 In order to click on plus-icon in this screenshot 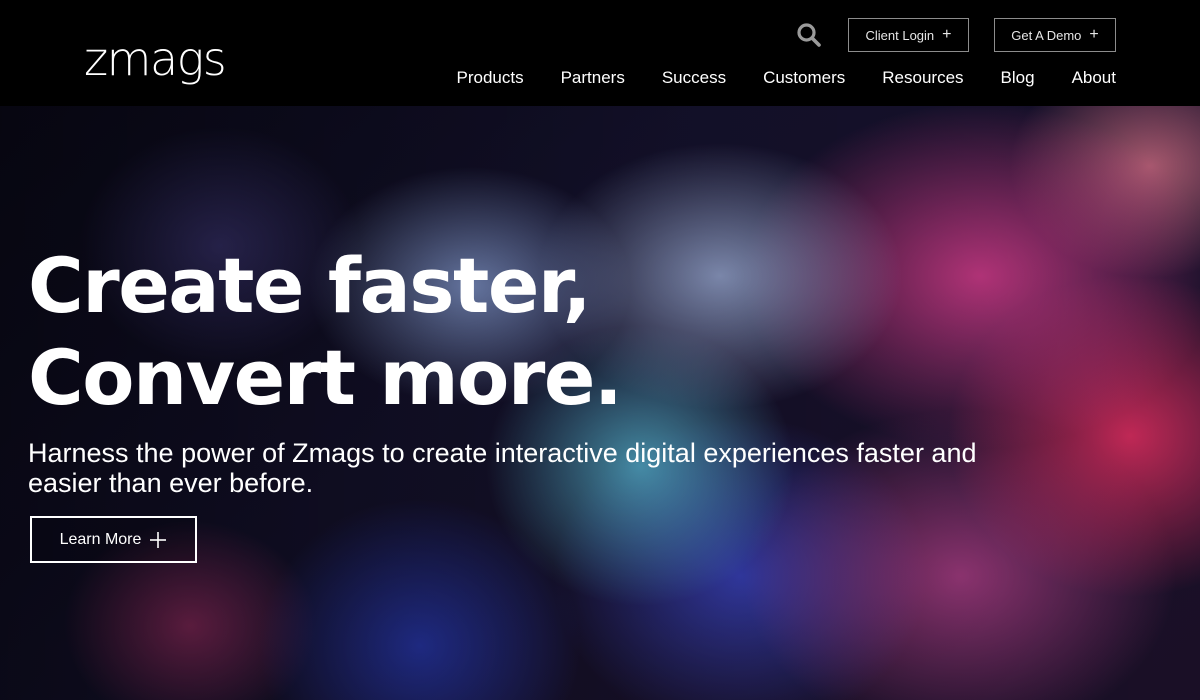, I will do `click(158, 539)`.